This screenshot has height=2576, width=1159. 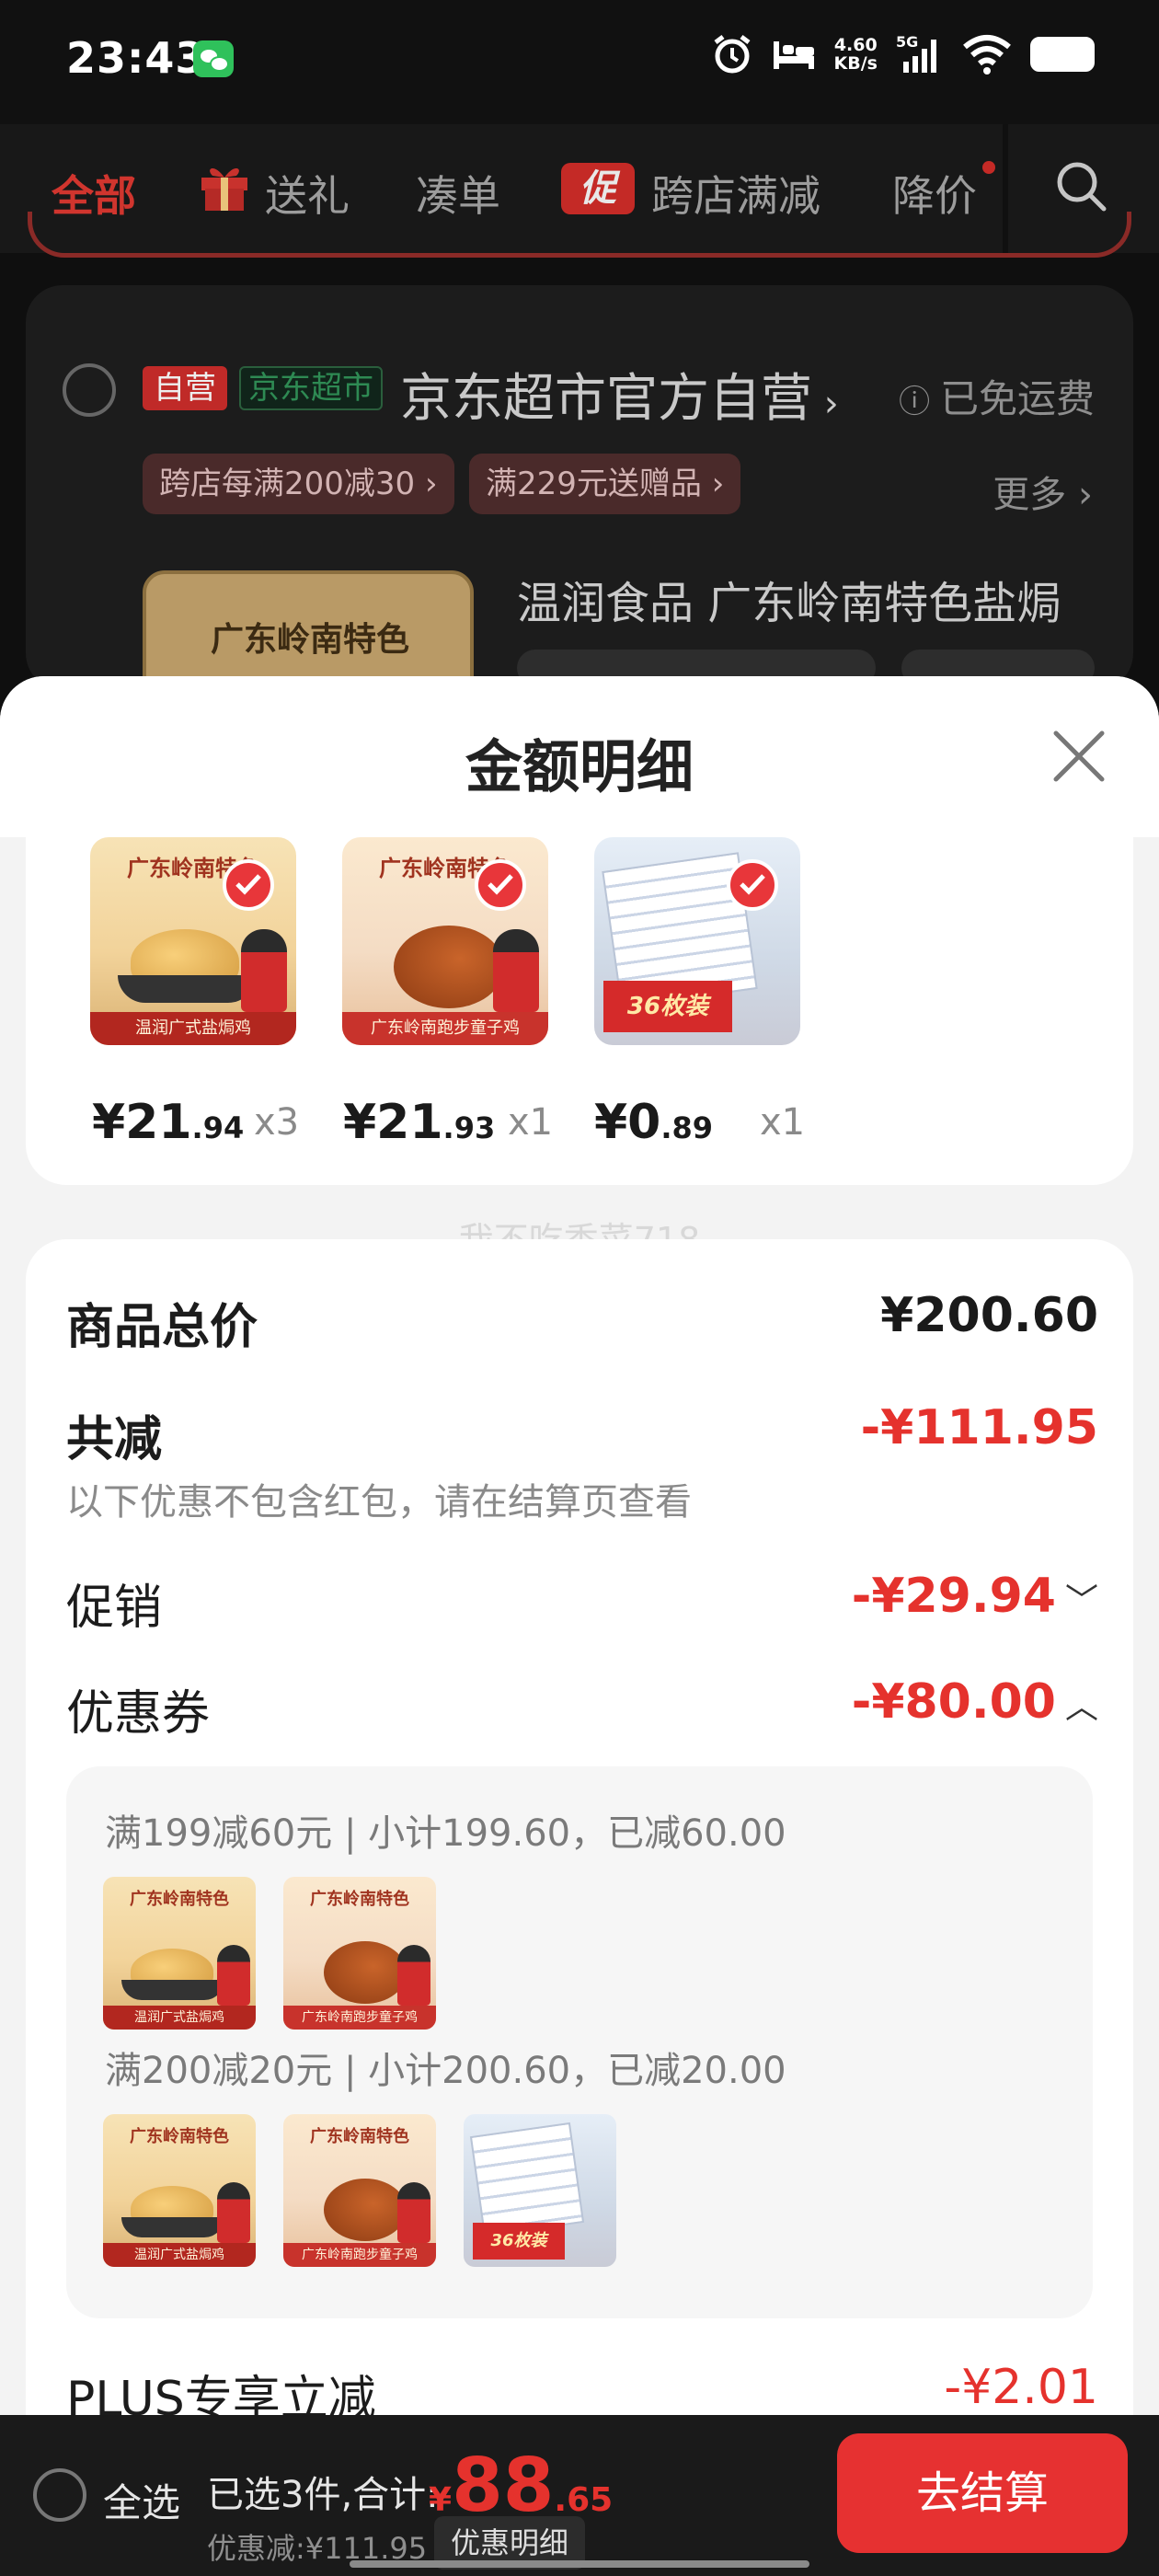 What do you see at coordinates (193, 941) in the screenshot?
I see `product-thumbnail-salt-chicken: 广东岭南特色 温润广式盐焗鸡` at bounding box center [193, 941].